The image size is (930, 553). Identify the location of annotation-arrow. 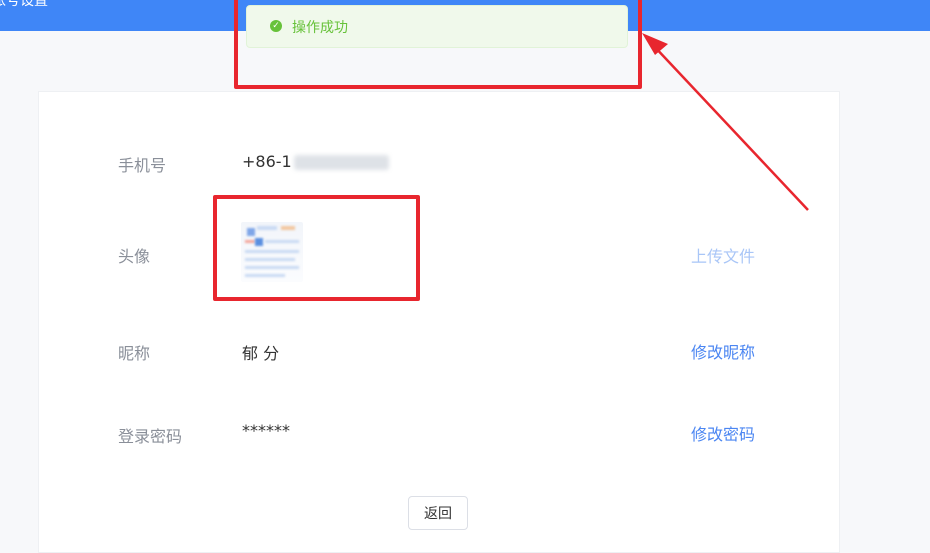
(725, 122).